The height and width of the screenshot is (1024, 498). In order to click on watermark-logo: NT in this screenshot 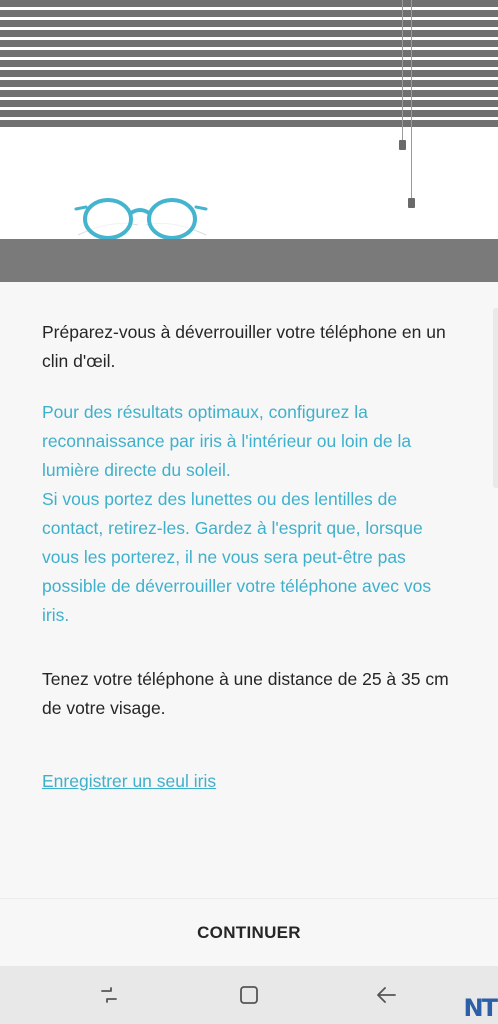, I will do `click(480, 1008)`.